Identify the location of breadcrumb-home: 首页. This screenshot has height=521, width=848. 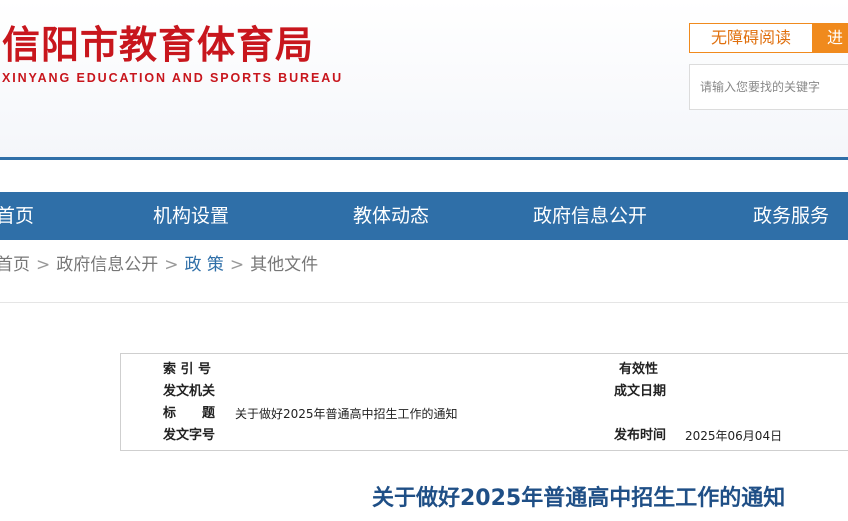
(15, 265).